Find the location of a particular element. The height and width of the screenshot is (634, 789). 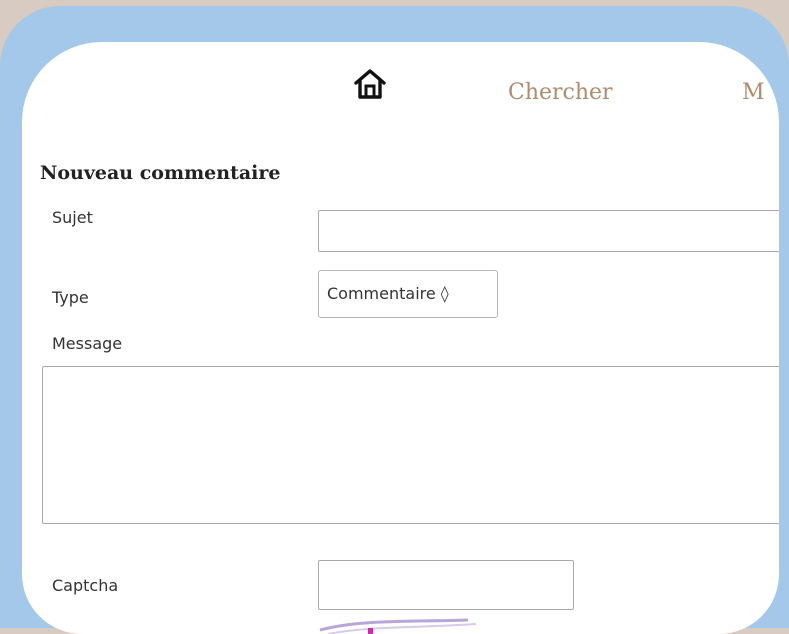

nav-search-link: Chercher is located at coordinates (560, 92).